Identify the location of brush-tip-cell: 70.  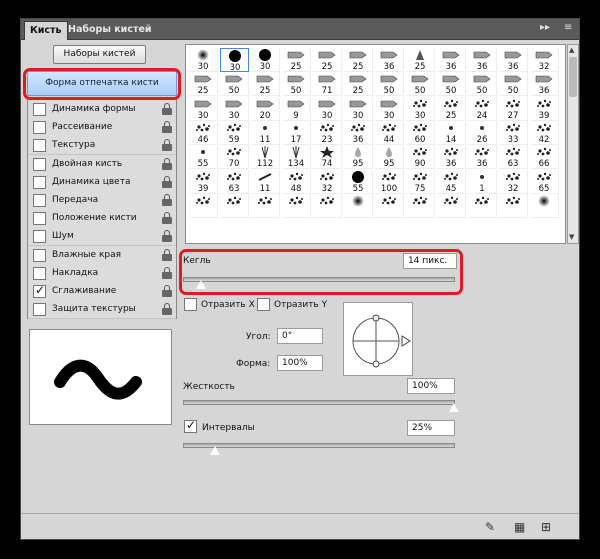
(234, 157).